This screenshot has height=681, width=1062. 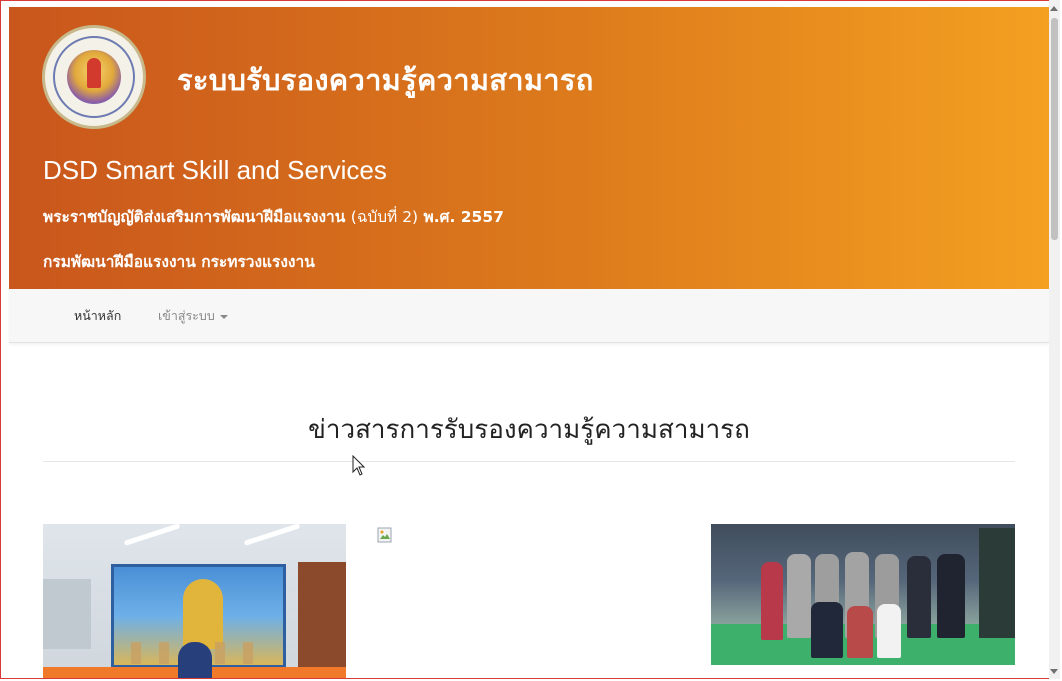 I want to click on photo-statue, so click(x=203, y=614).